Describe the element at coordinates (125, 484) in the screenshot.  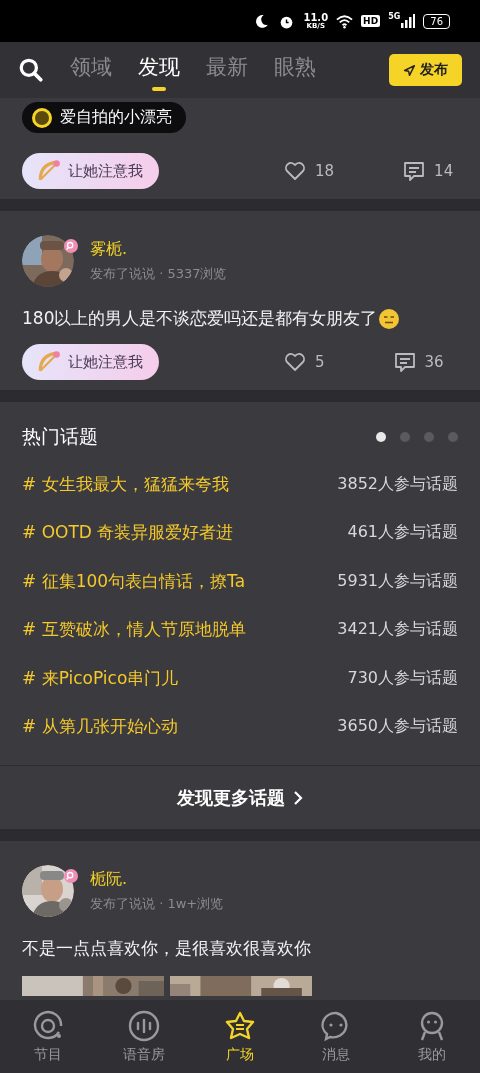
I see `topic-name: # 女生我最大，猛猛来夸我` at that location.